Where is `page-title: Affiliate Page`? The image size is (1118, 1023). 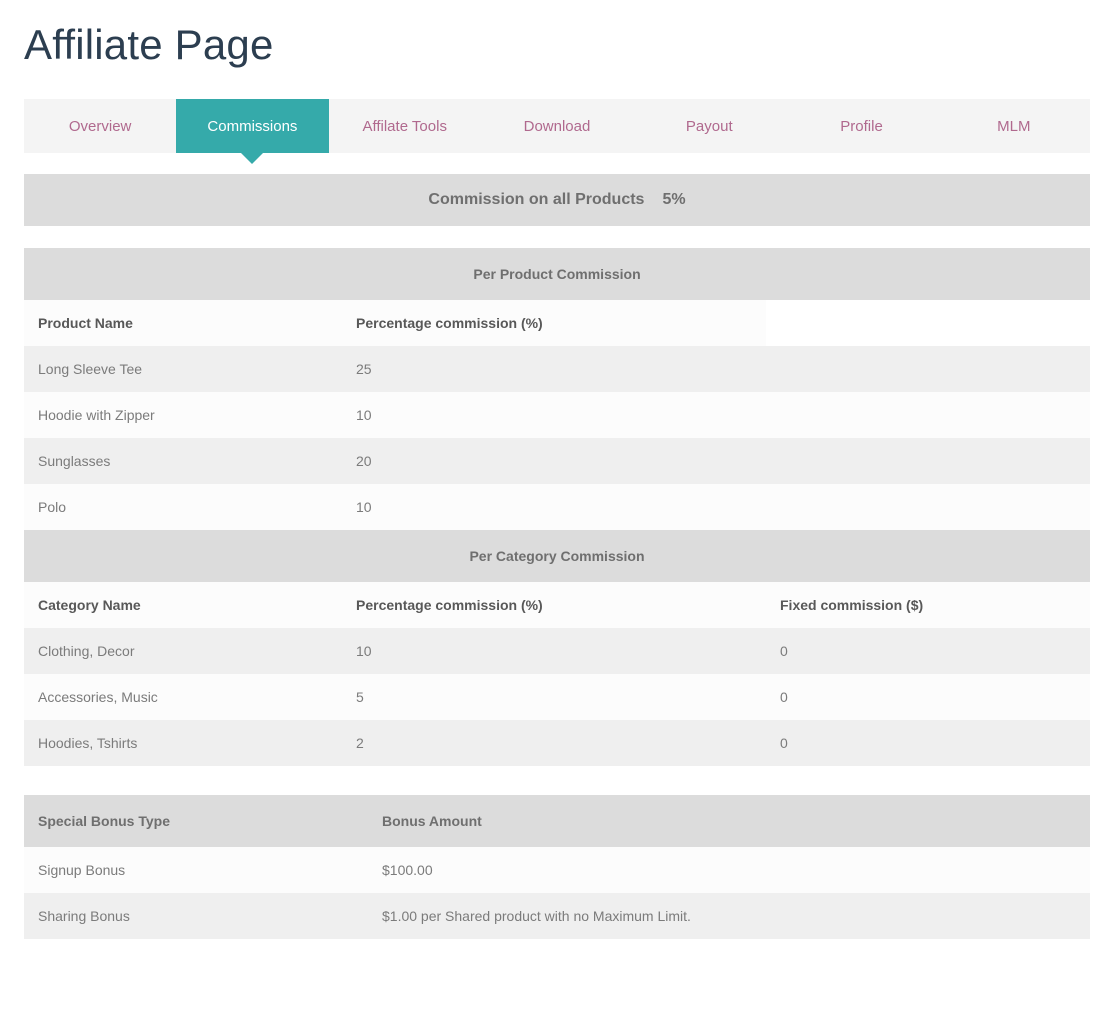
page-title: Affiliate Page is located at coordinates (149, 44).